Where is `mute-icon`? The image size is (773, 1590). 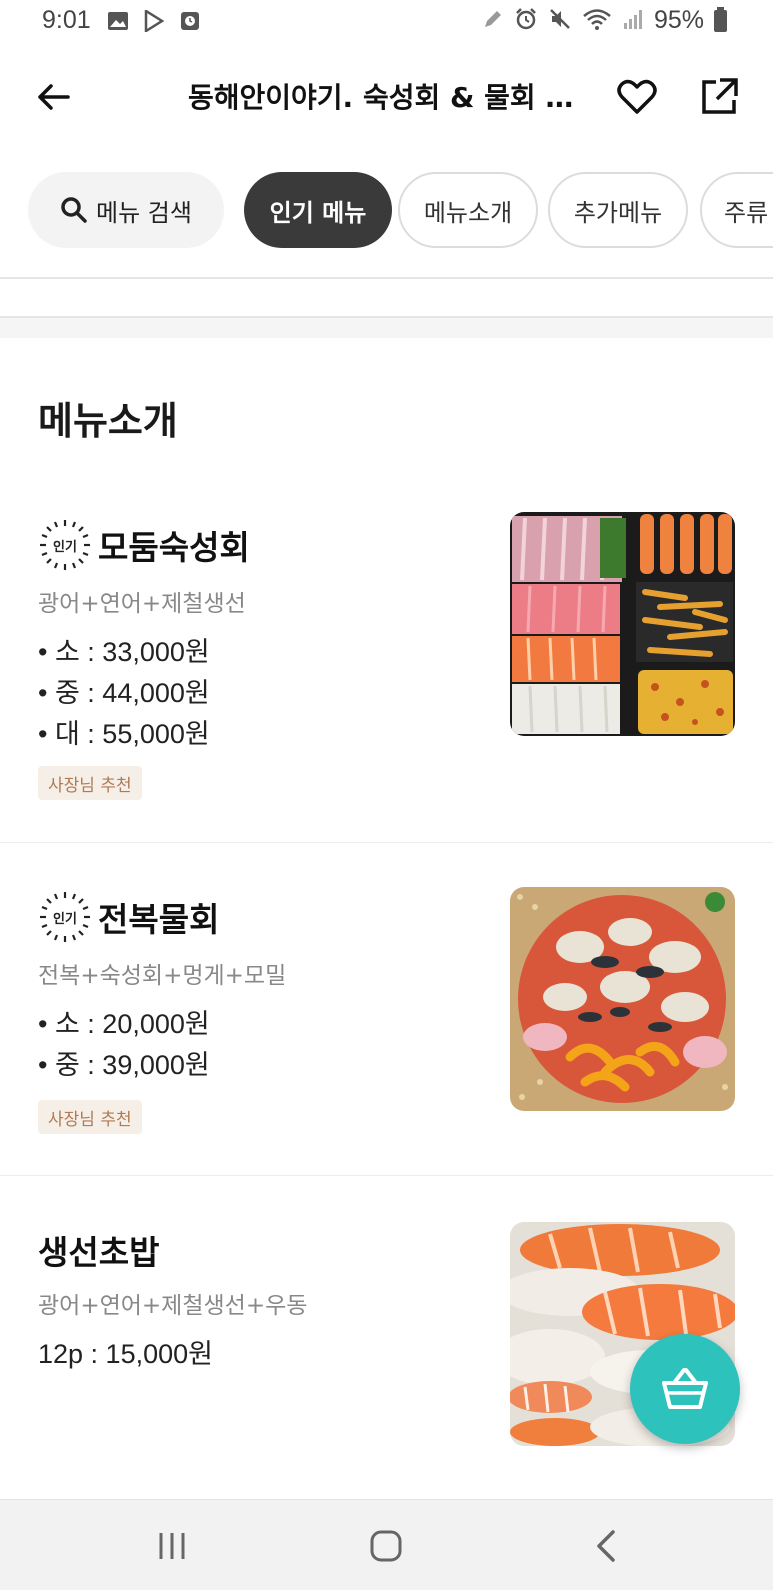 mute-icon is located at coordinates (560, 21).